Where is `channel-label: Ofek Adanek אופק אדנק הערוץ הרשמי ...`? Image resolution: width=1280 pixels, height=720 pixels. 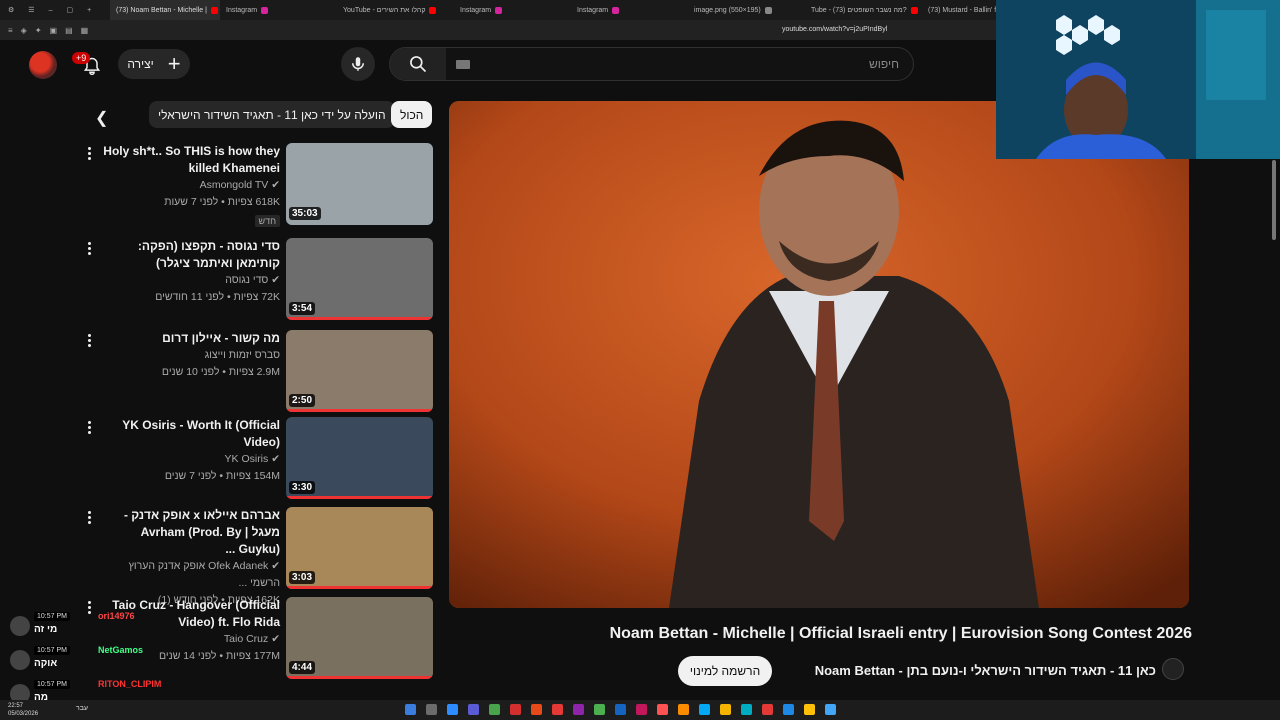 channel-label: Ofek Adanek אופק אדנק הערוץ הרשמי ... is located at coordinates (204, 574).